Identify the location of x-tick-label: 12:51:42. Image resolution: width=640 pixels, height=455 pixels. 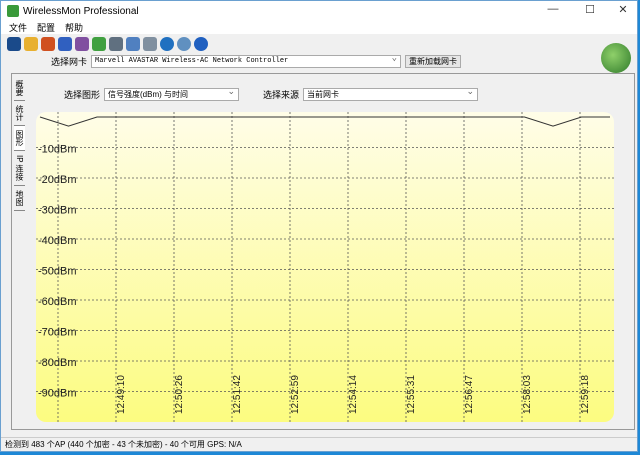
(237, 394).